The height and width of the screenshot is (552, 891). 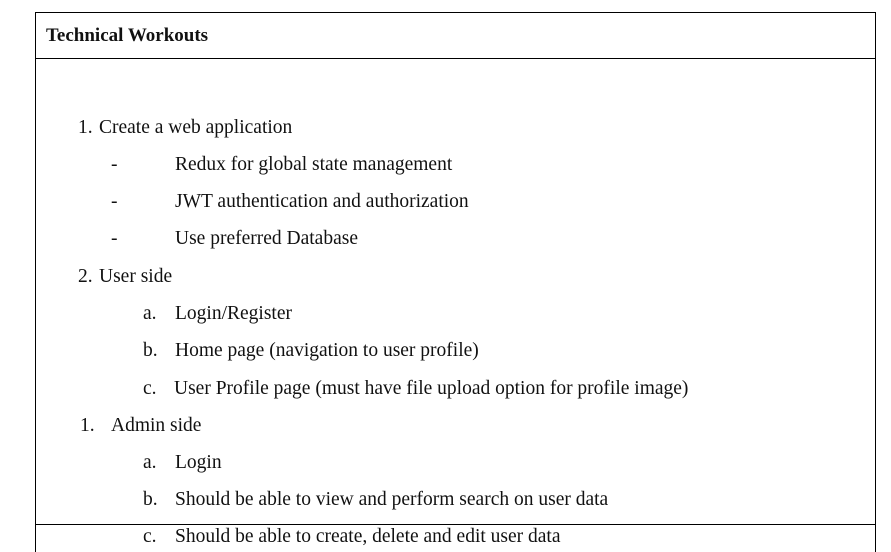 What do you see at coordinates (127, 35) in the screenshot?
I see `table-title: Technical Workouts` at bounding box center [127, 35].